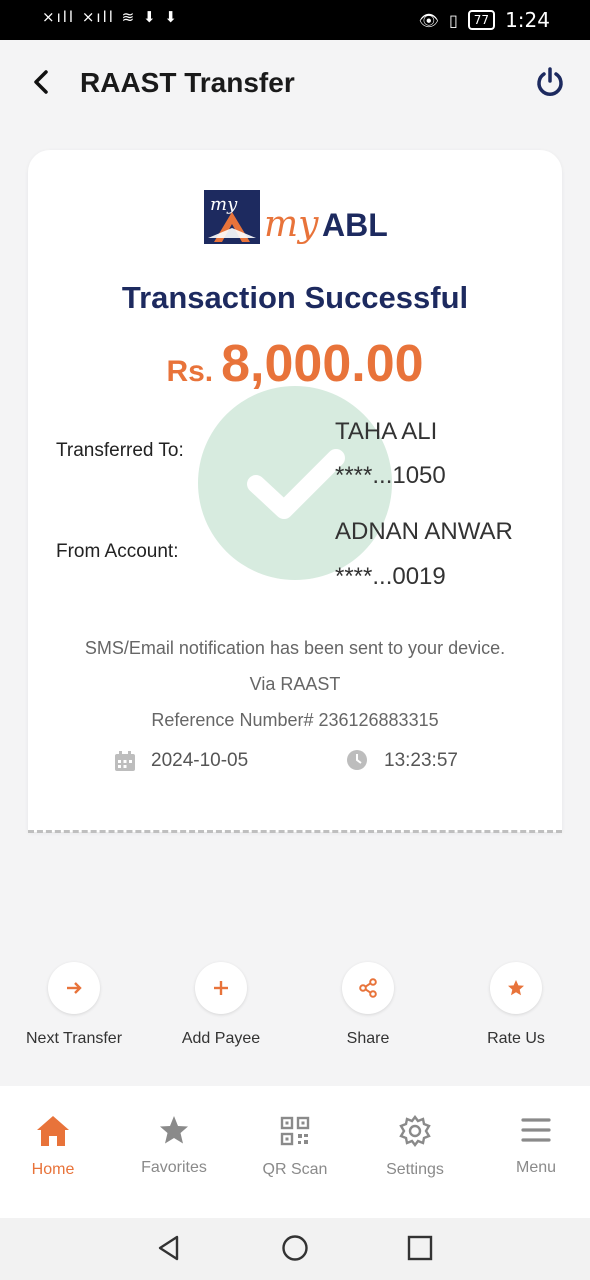  I want to click on nav-settings: Settings, so click(415, 1146).